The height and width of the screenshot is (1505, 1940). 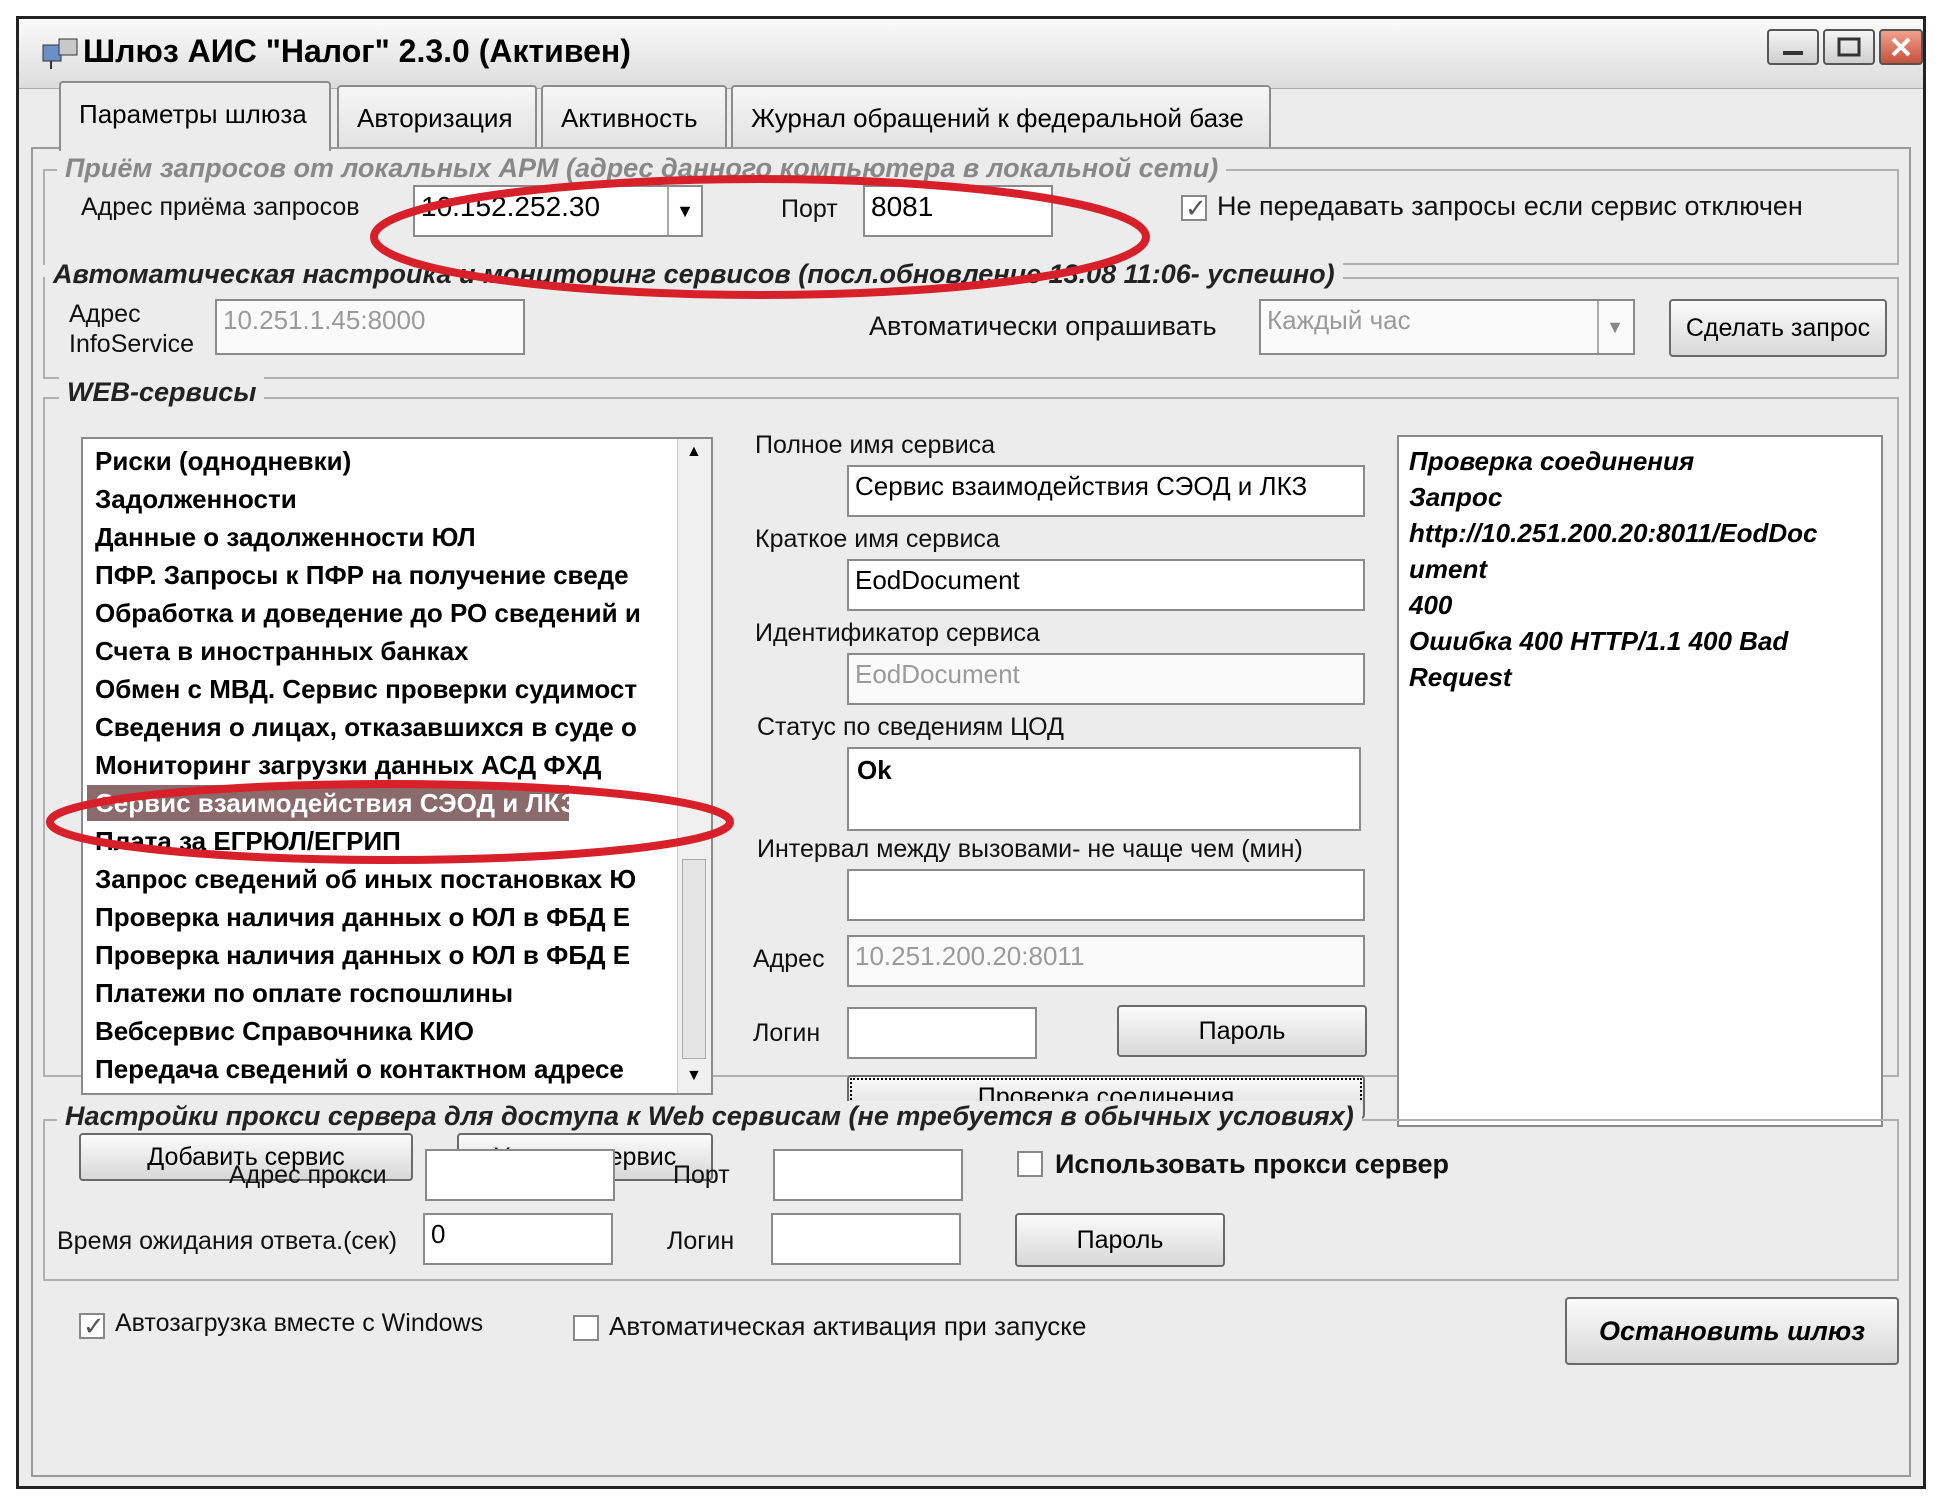 I want to click on annotation-ellipse-selected-service, so click(x=390, y=822).